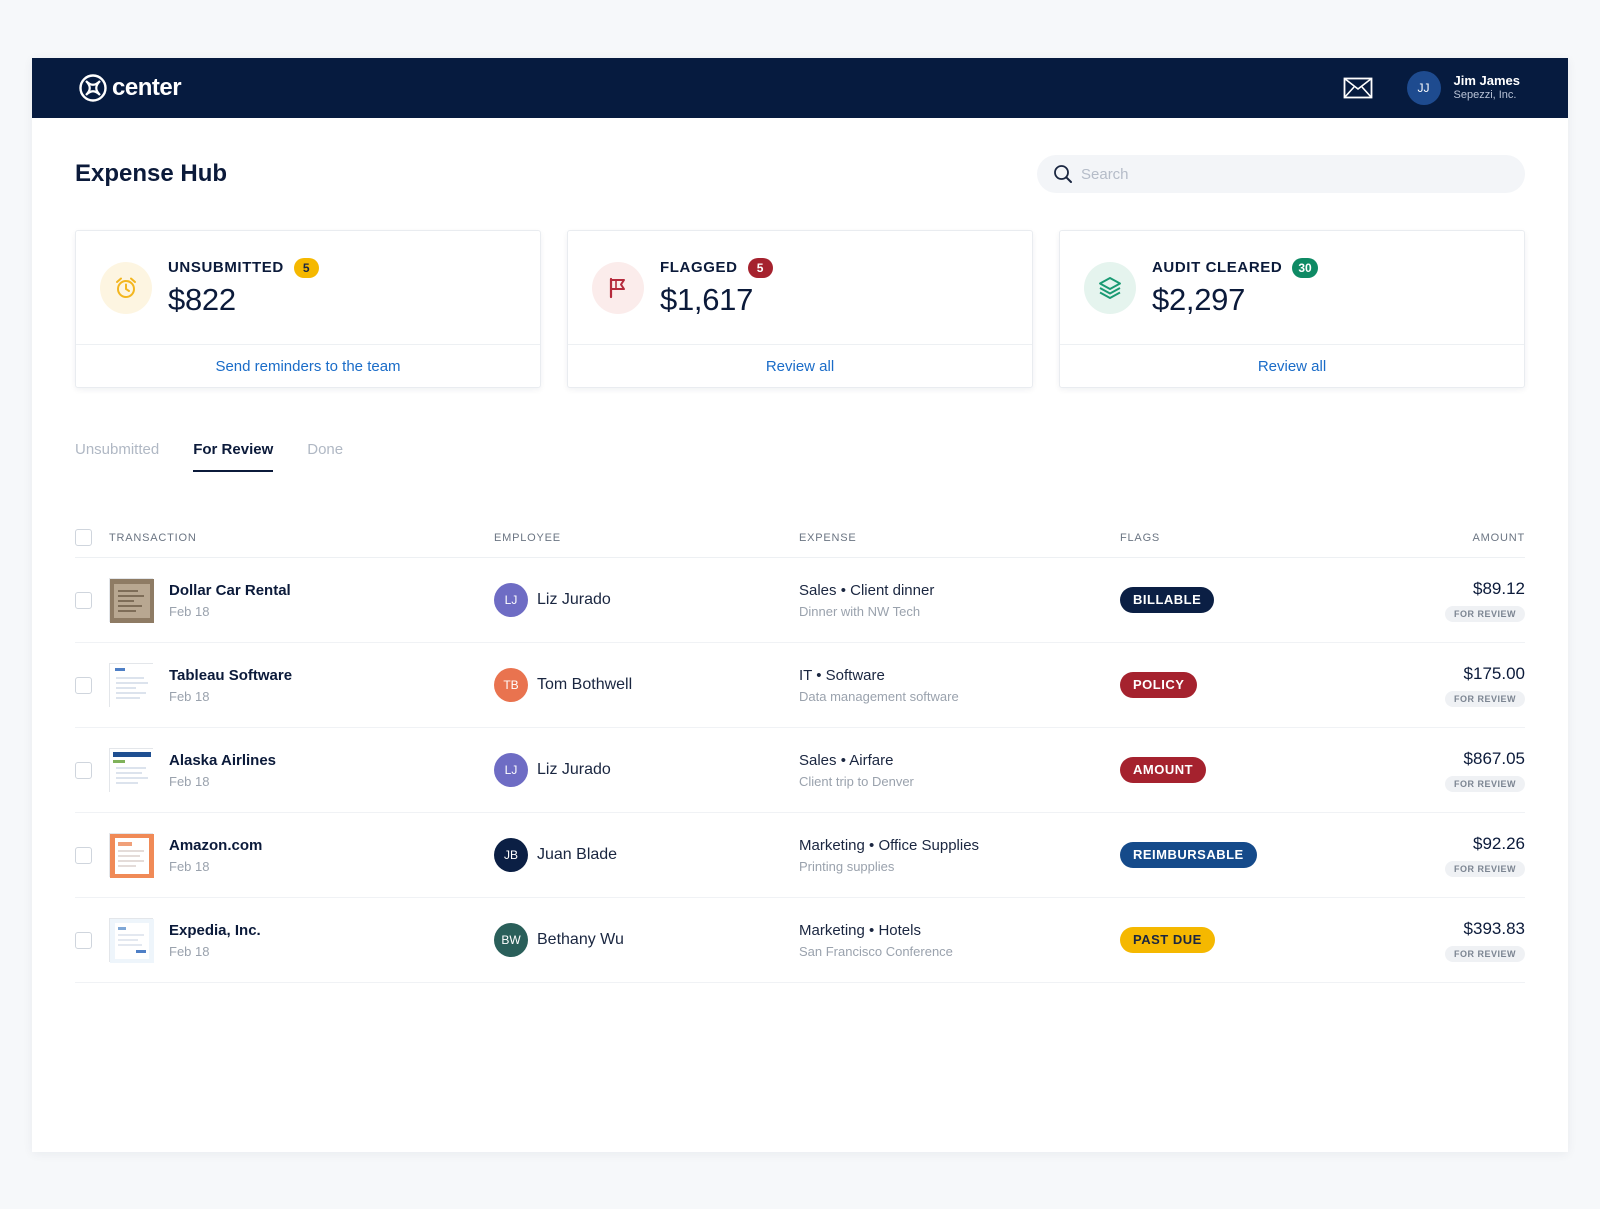 The height and width of the screenshot is (1209, 1600). What do you see at coordinates (1487, 80) in the screenshot?
I see `user-name: Jim James` at bounding box center [1487, 80].